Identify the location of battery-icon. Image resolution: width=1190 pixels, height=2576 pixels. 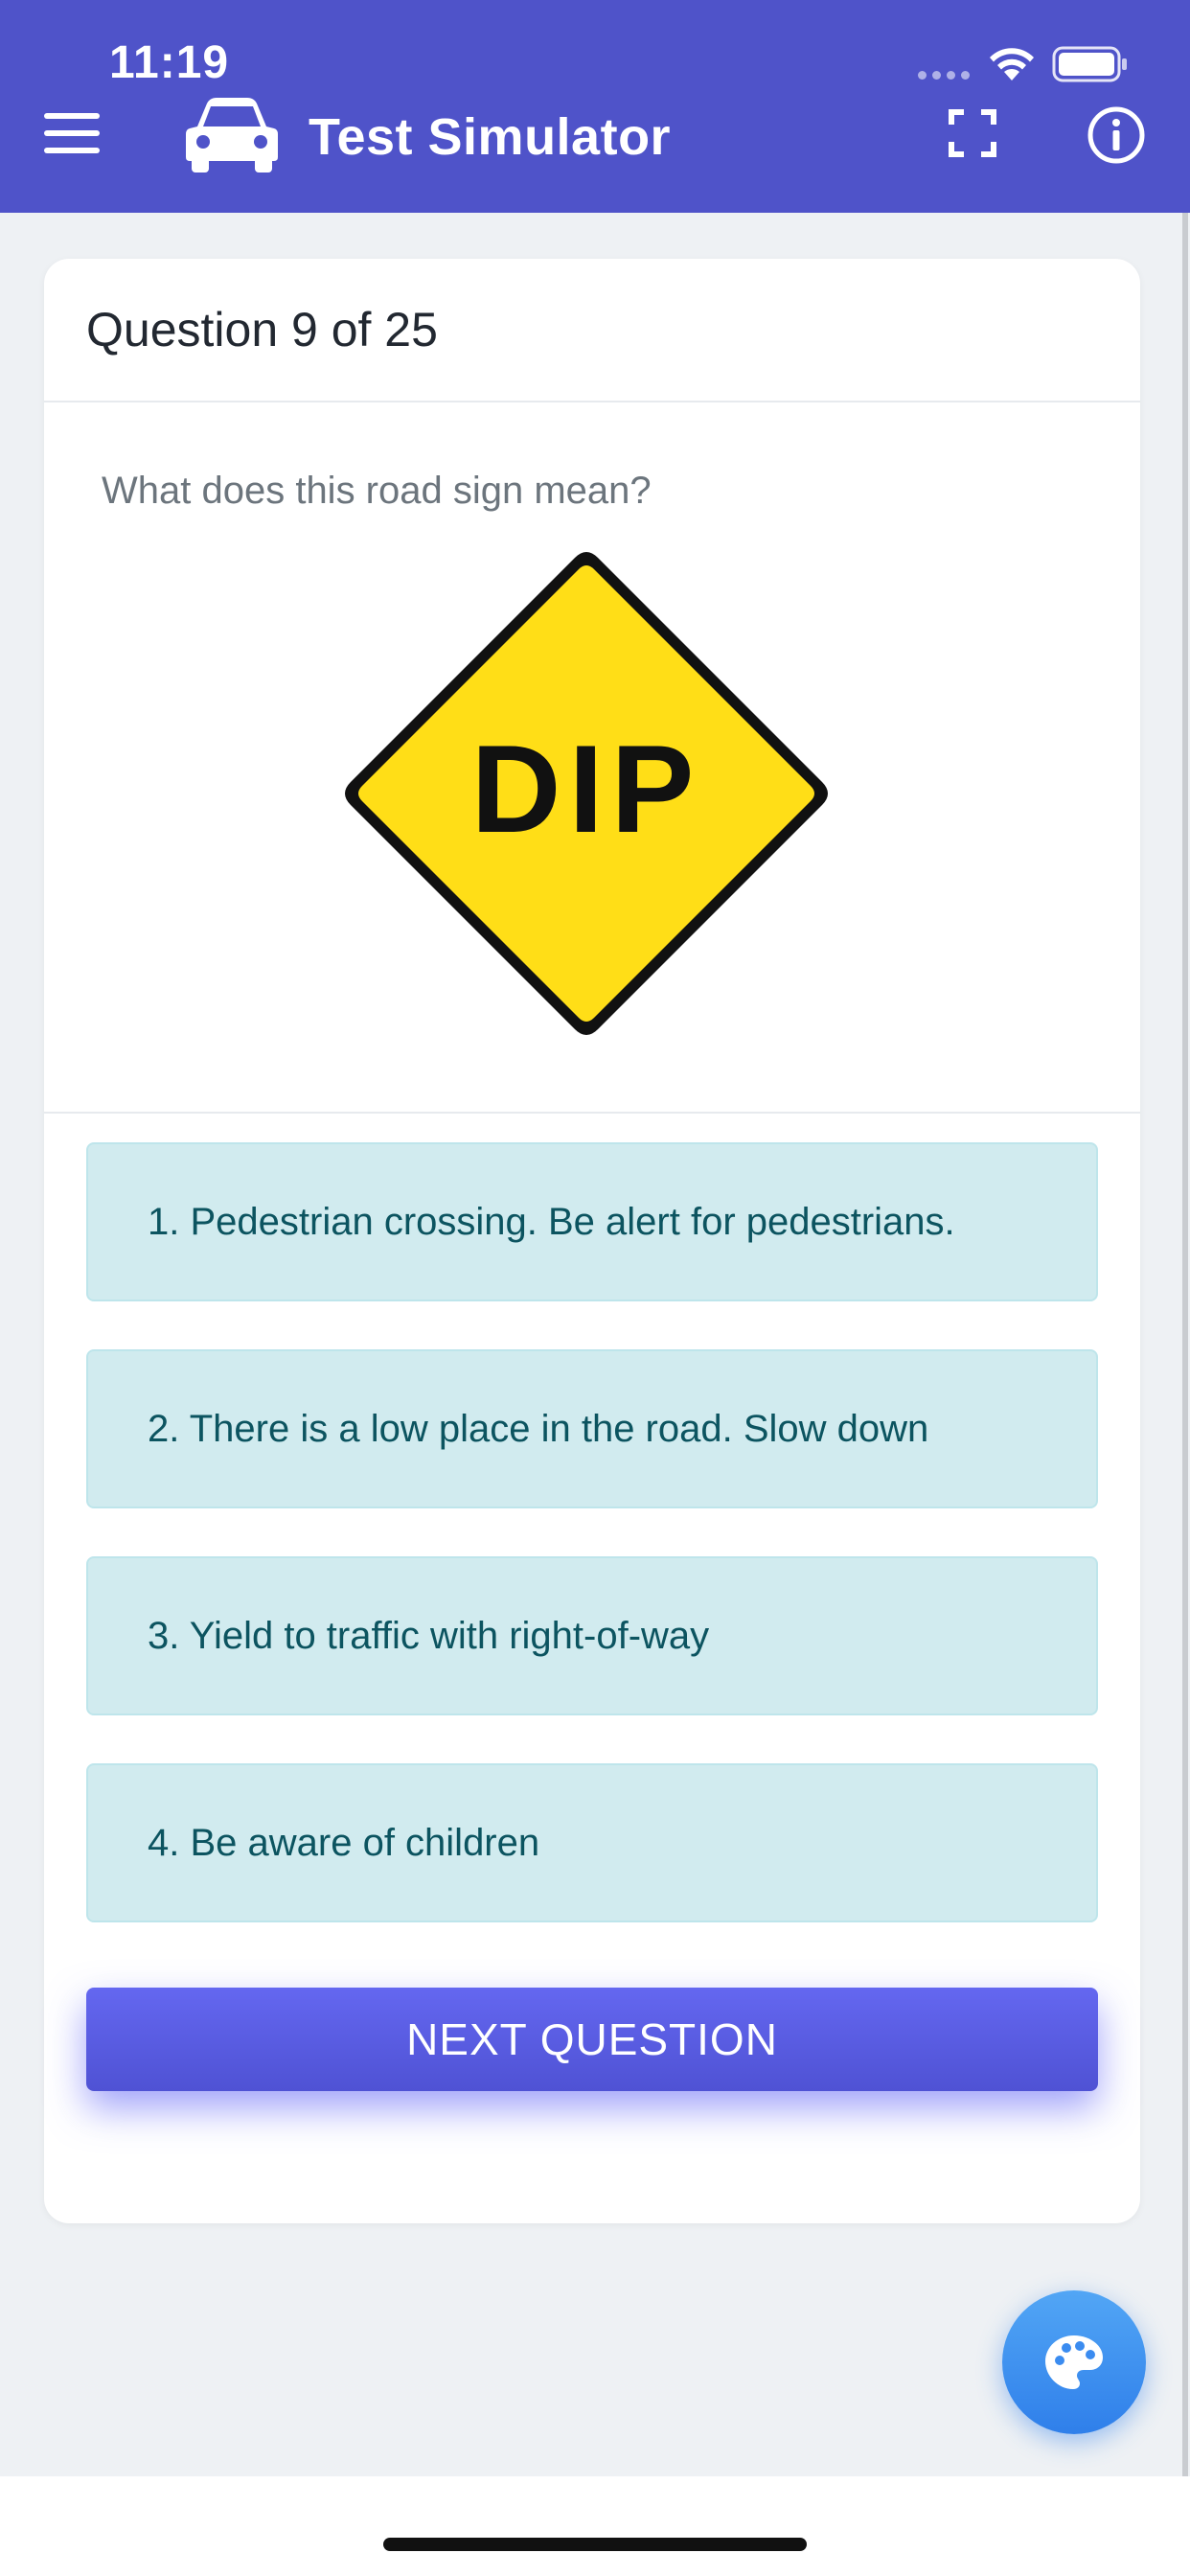
(1090, 64).